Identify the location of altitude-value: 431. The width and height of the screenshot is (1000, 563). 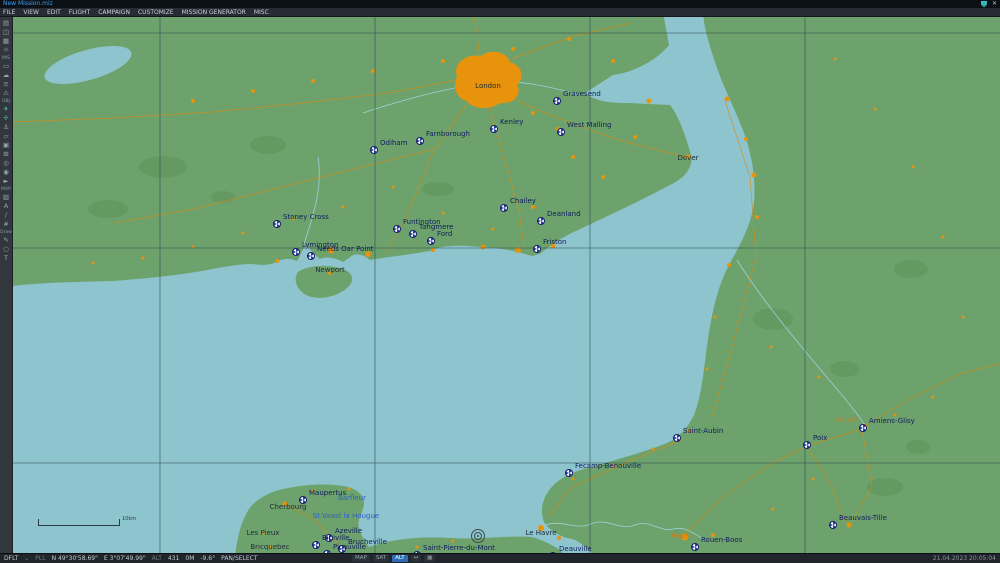
(173, 558).